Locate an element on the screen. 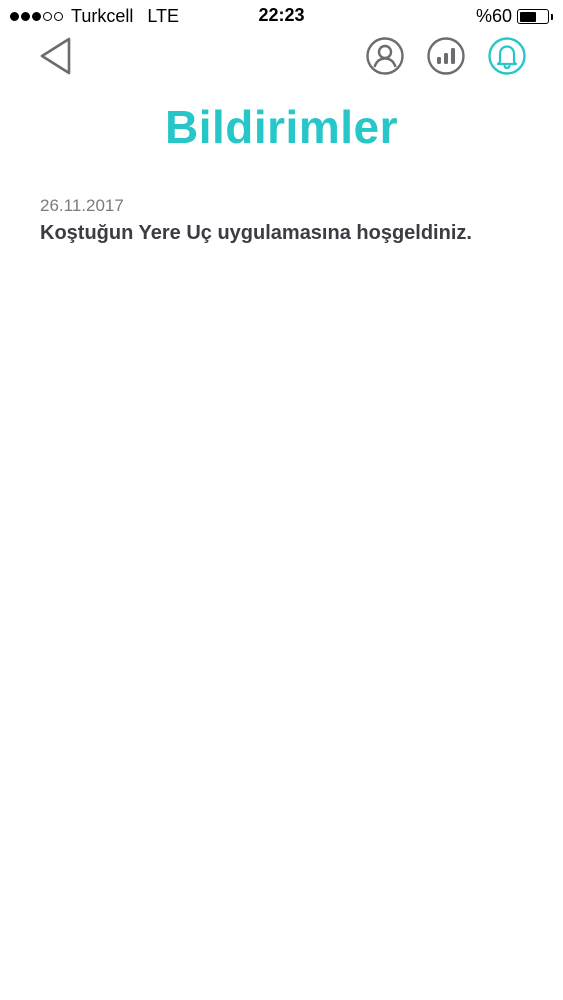 Image resolution: width=563 pixels, height=1000 pixels. stats-icon is located at coordinates (446, 56).